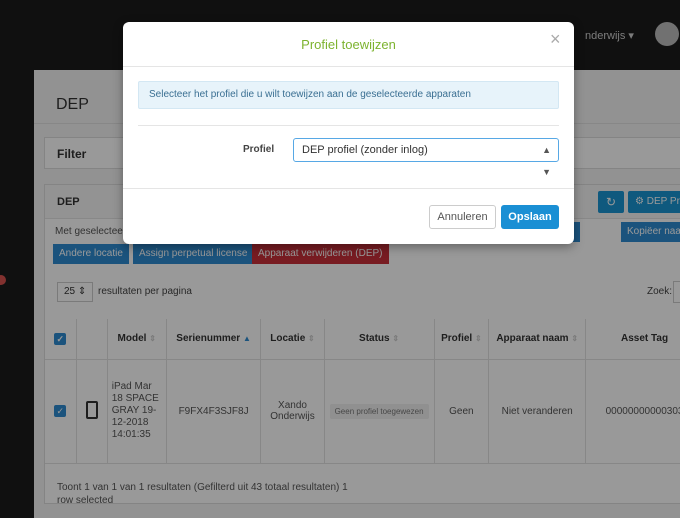 The width and height of the screenshot is (680, 518). Describe the element at coordinates (259, 149) in the screenshot. I see `profile-label: Profiel` at that location.